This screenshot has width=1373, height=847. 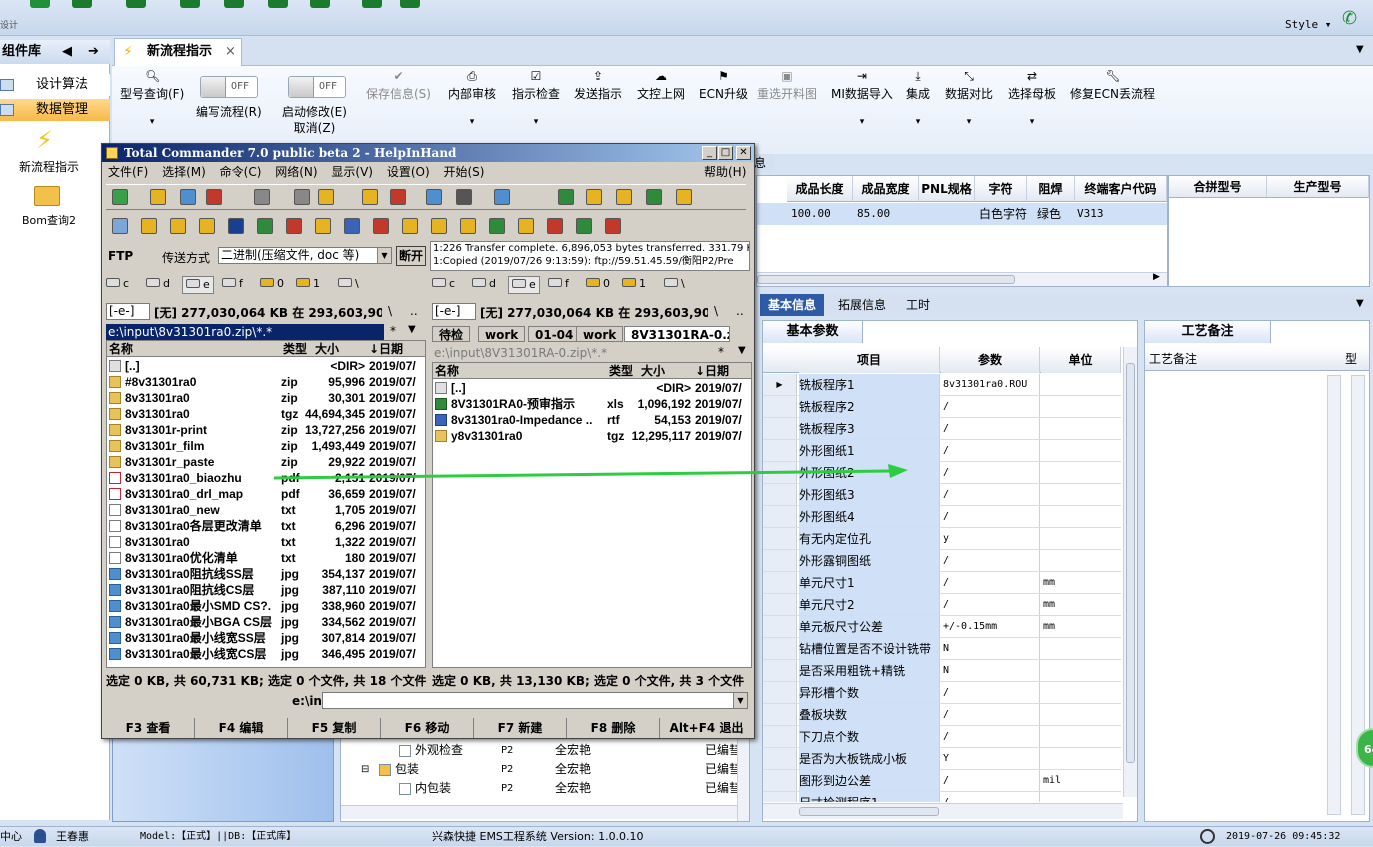 What do you see at coordinates (1081, 582) in the screenshot?
I see `param-unit: mm` at bounding box center [1081, 582].